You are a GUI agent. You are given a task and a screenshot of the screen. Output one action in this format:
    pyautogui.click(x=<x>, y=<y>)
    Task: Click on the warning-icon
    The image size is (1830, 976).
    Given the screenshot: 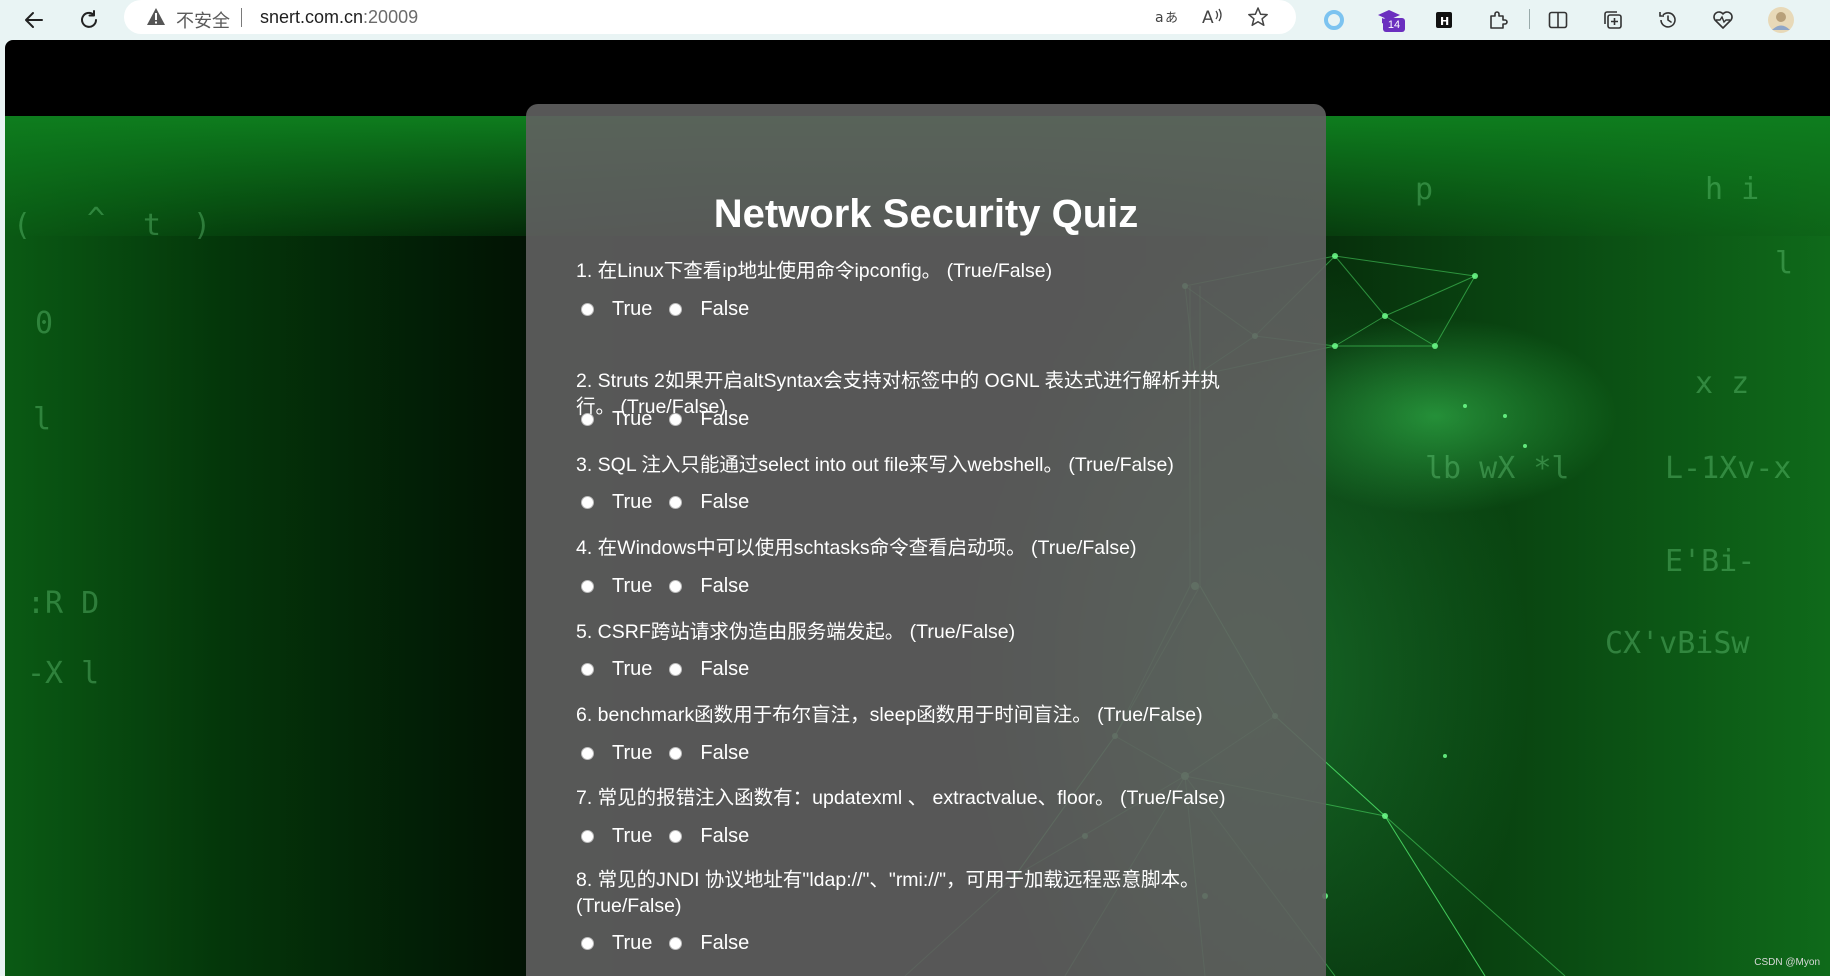 What is the action you would take?
    pyautogui.click(x=156, y=16)
    